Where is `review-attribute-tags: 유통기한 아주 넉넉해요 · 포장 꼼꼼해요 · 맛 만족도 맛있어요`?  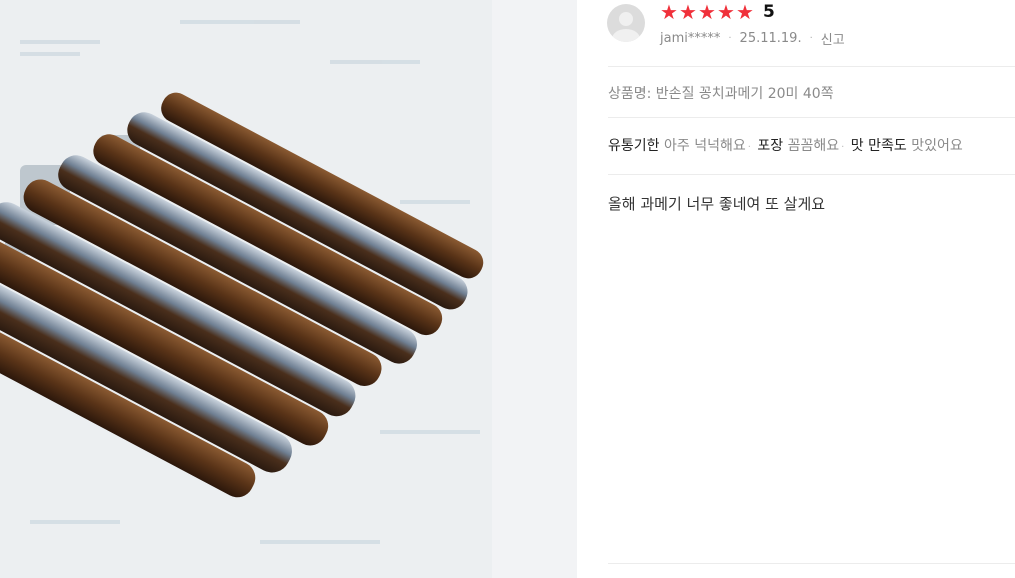 review-attribute-tags: 유통기한 아주 넉넉해요 · 포장 꼼꼼해요 · 맛 만족도 맛있어요 is located at coordinates (785, 146).